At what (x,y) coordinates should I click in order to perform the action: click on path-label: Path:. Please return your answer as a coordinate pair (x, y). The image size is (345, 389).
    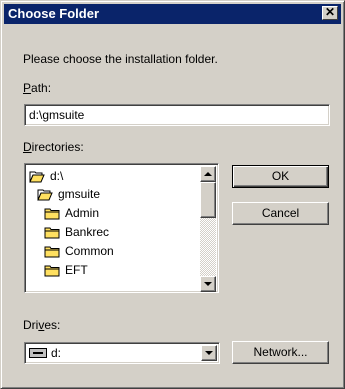
    Looking at the image, I should click on (37, 88).